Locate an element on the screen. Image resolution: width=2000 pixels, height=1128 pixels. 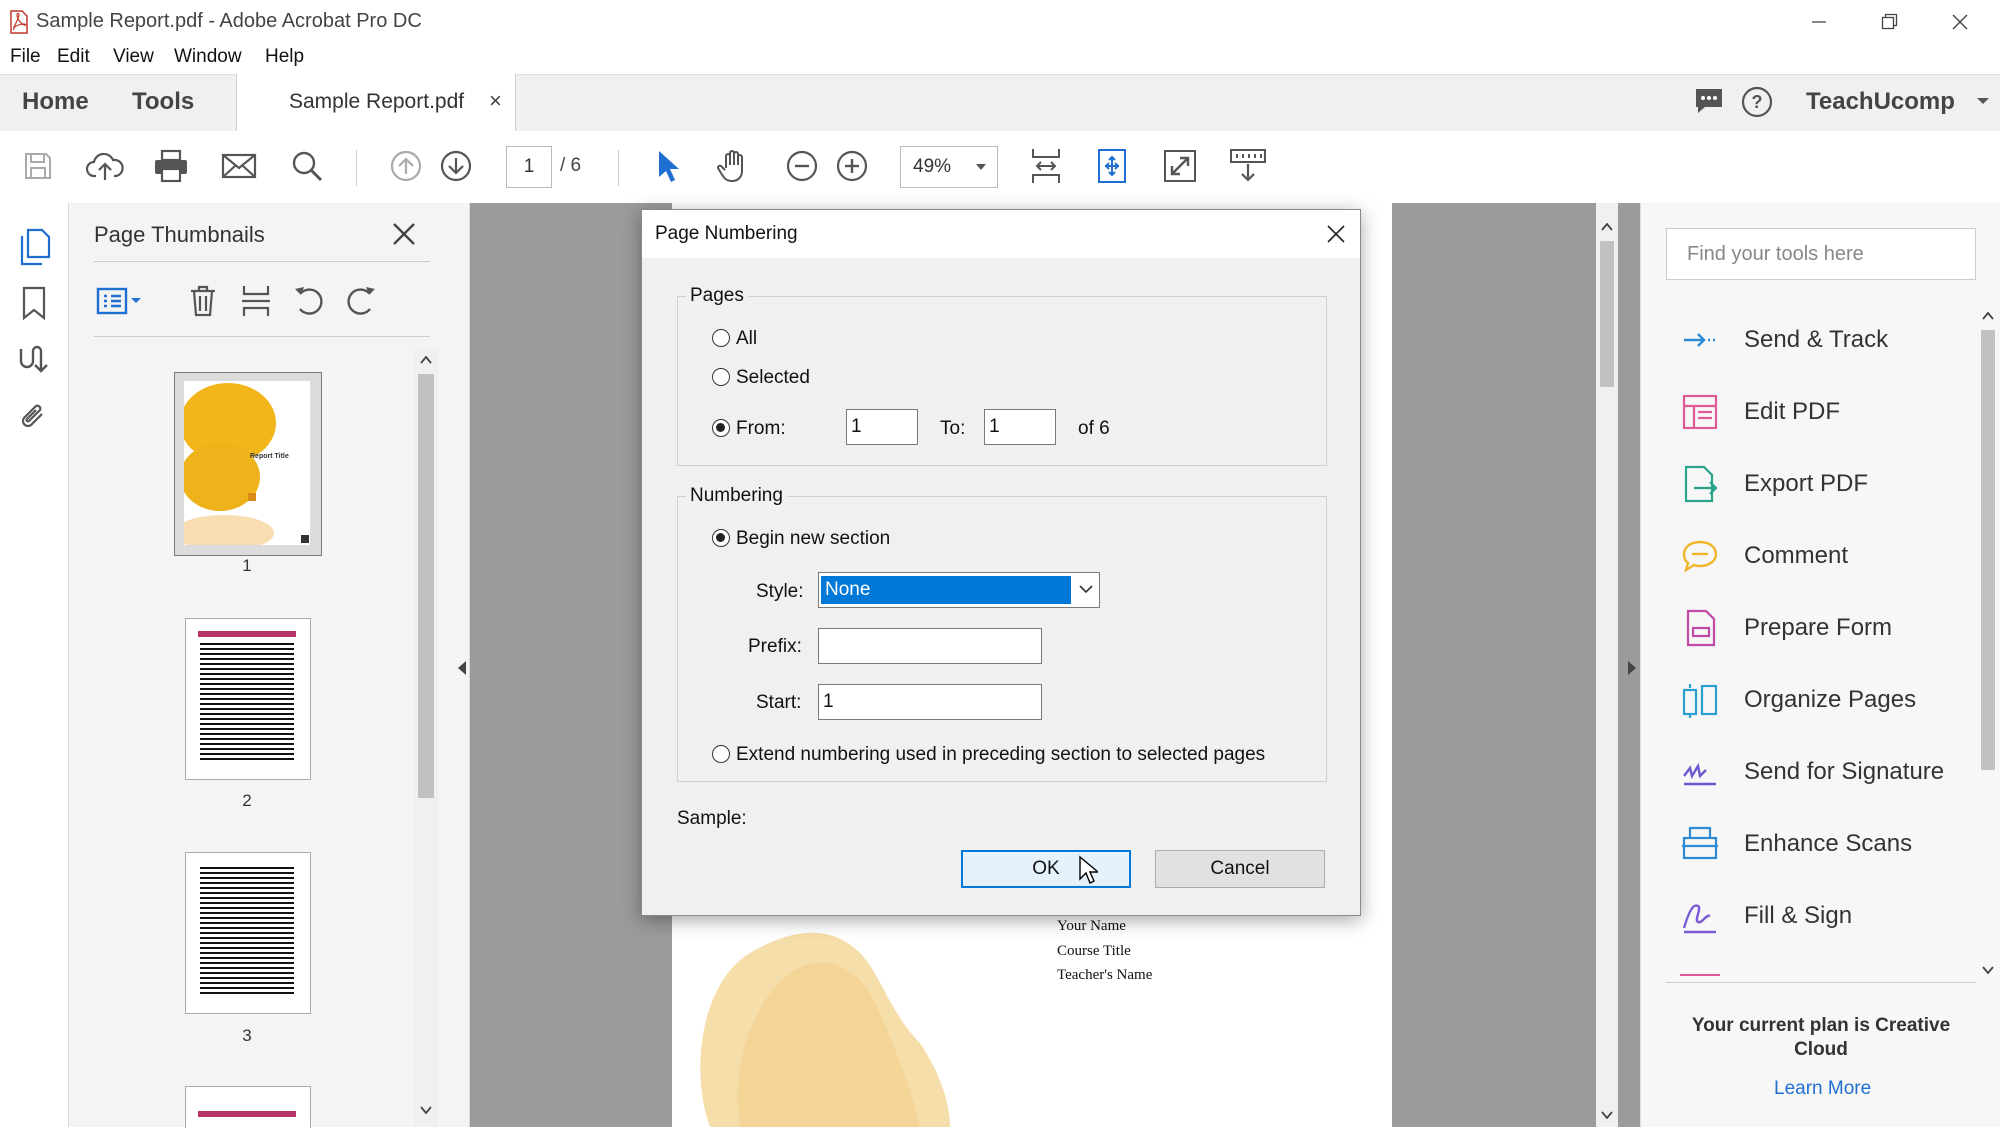
insert-pages-icon is located at coordinates (256, 301).